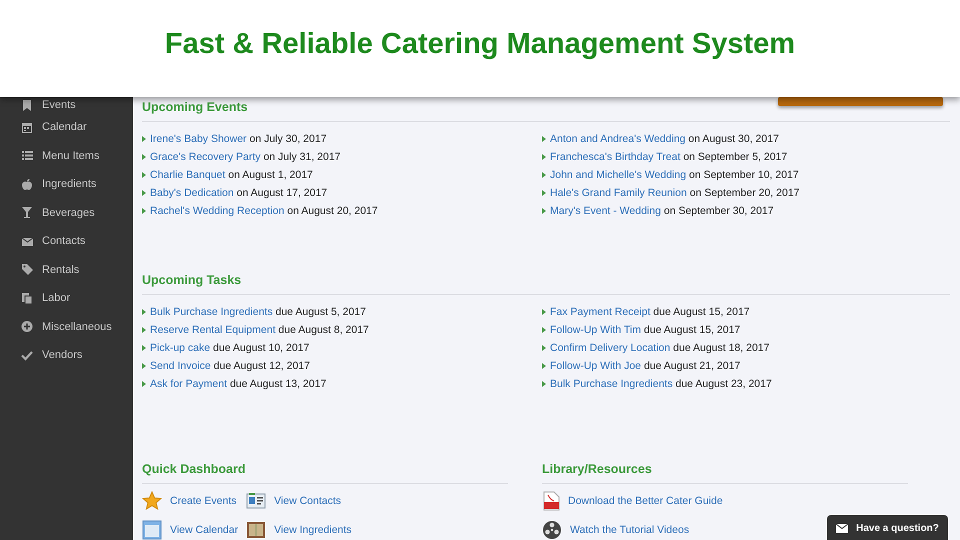 This screenshot has width=960, height=540. I want to click on dashboard-link: View Calendar, so click(190, 529).